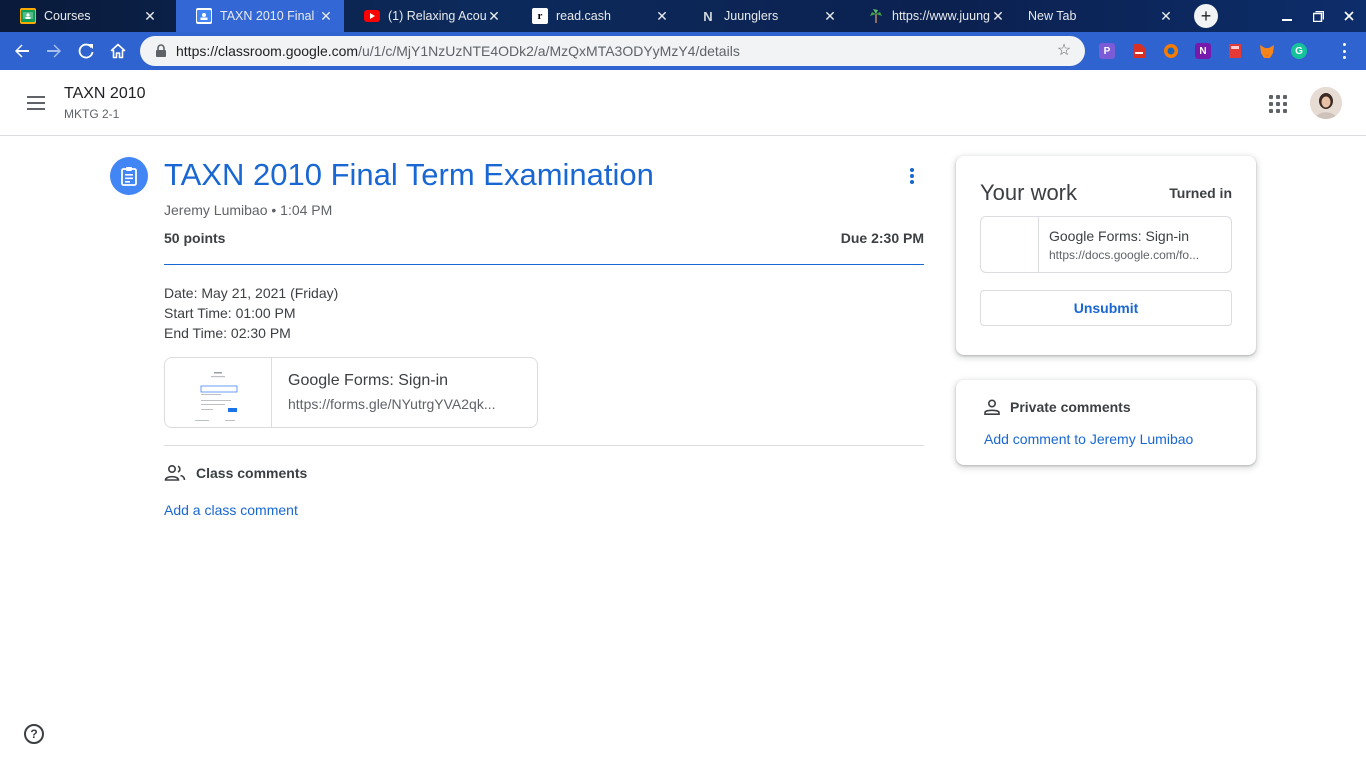 The width and height of the screenshot is (1366, 768). I want to click on assignment-meta: Jeremy Lumibao • 1:04 PM, so click(248, 210).